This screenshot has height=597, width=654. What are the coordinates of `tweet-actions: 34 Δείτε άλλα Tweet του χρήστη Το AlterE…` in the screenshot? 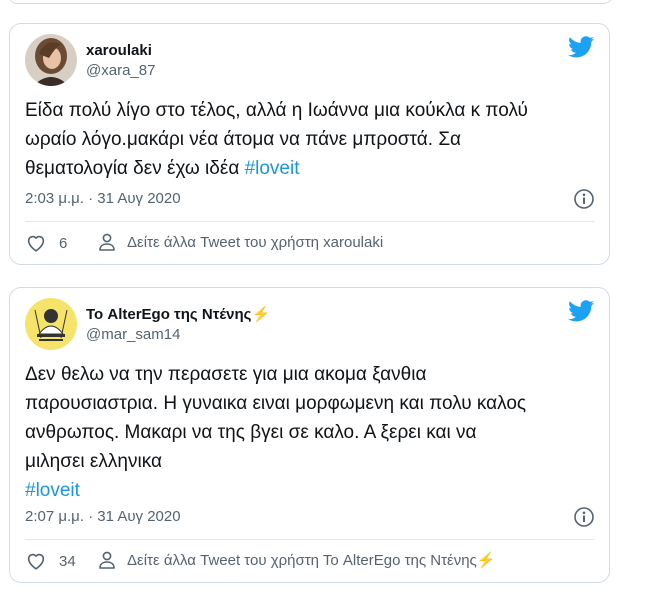 It's located at (309, 562).